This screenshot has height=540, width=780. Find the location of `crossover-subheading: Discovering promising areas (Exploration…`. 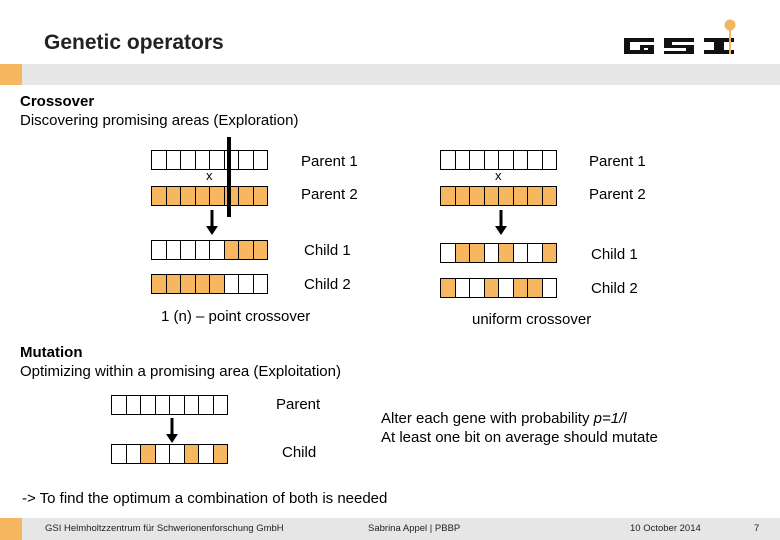

crossover-subheading: Discovering promising areas (Exploration… is located at coordinates (159, 120).